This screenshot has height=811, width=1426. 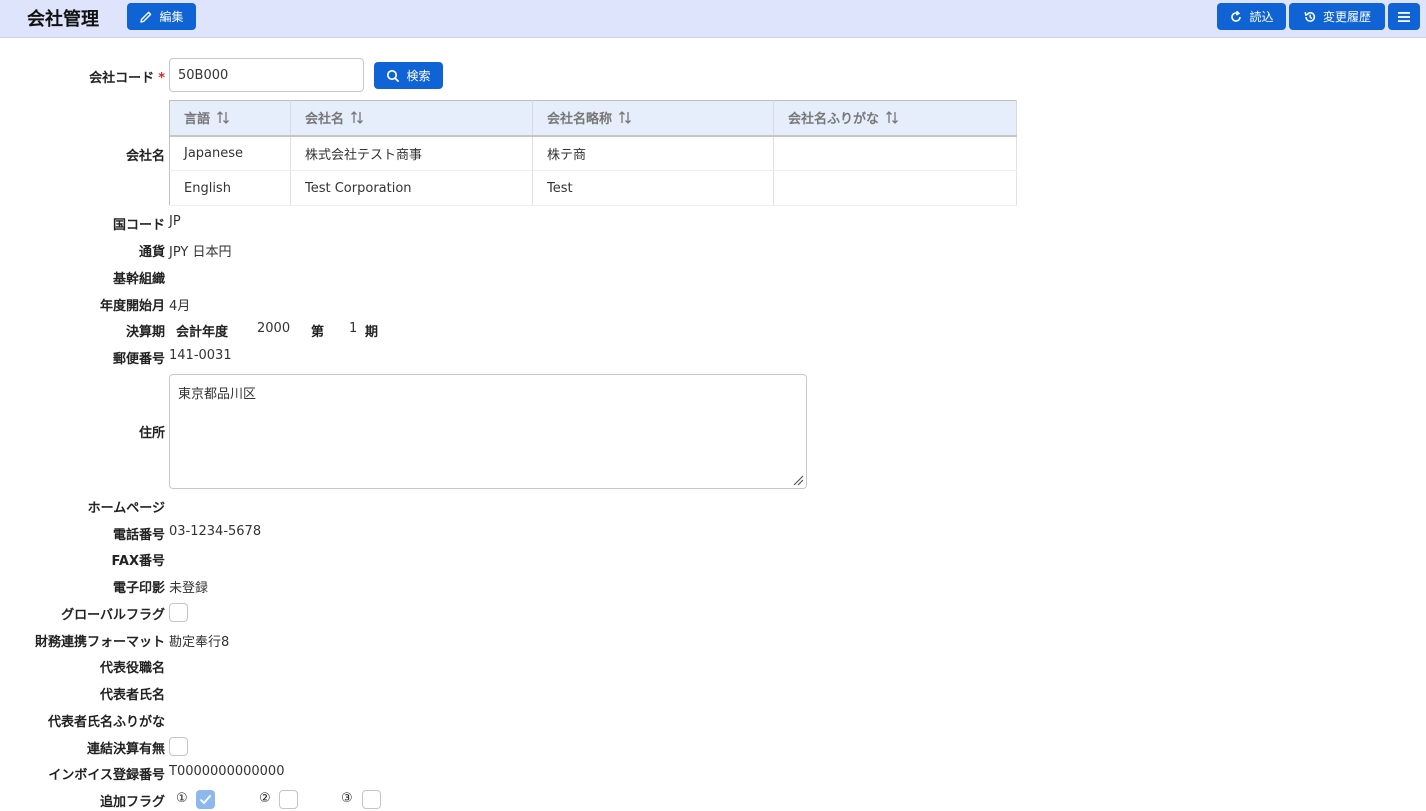 I want to click on seal-value: 未登録, so click(x=189, y=588).